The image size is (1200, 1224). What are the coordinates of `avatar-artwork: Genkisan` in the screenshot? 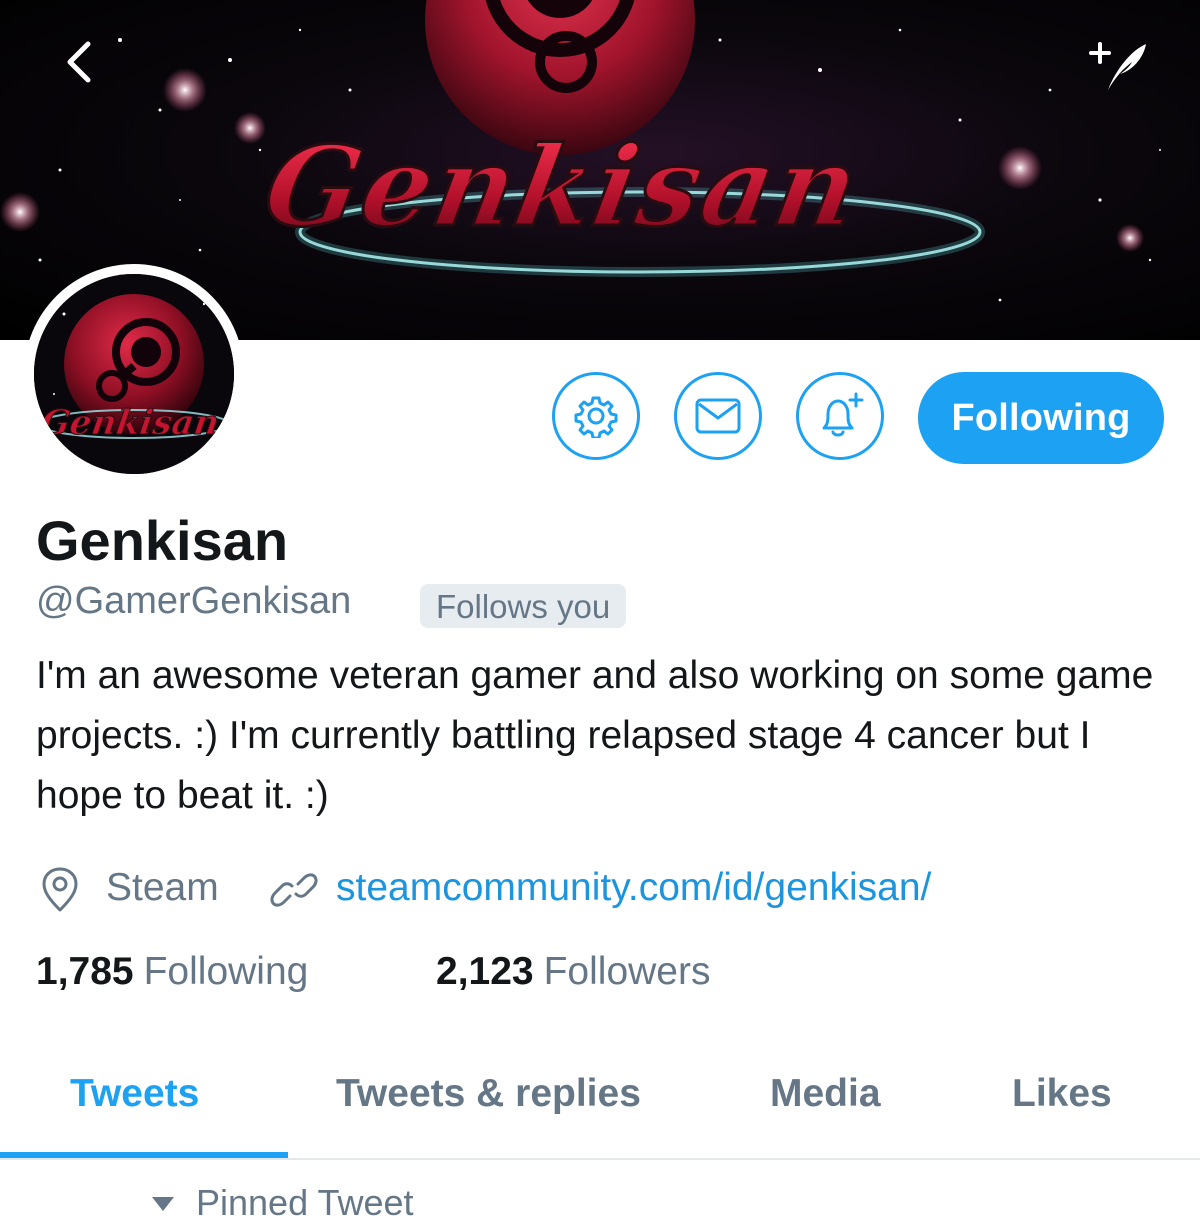 It's located at (134, 374).